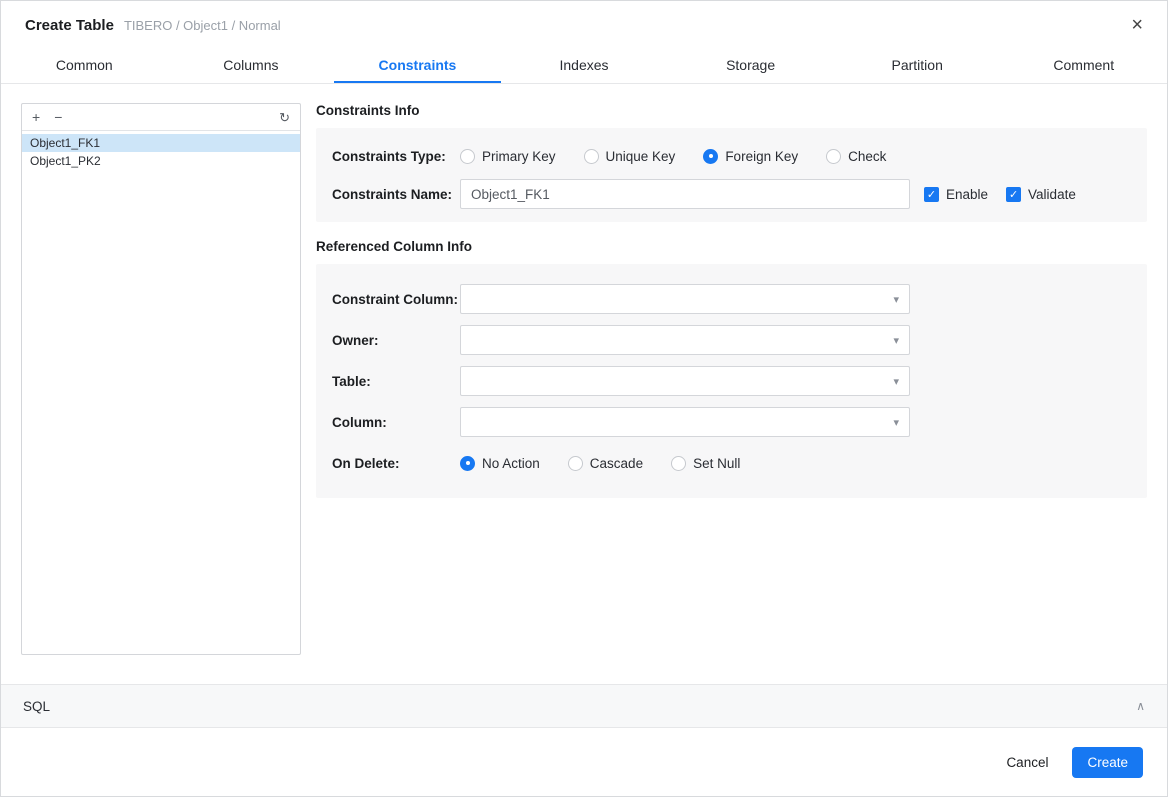 The width and height of the screenshot is (1168, 797). Describe the element at coordinates (1107, 762) in the screenshot. I see `create-button: Create` at that location.